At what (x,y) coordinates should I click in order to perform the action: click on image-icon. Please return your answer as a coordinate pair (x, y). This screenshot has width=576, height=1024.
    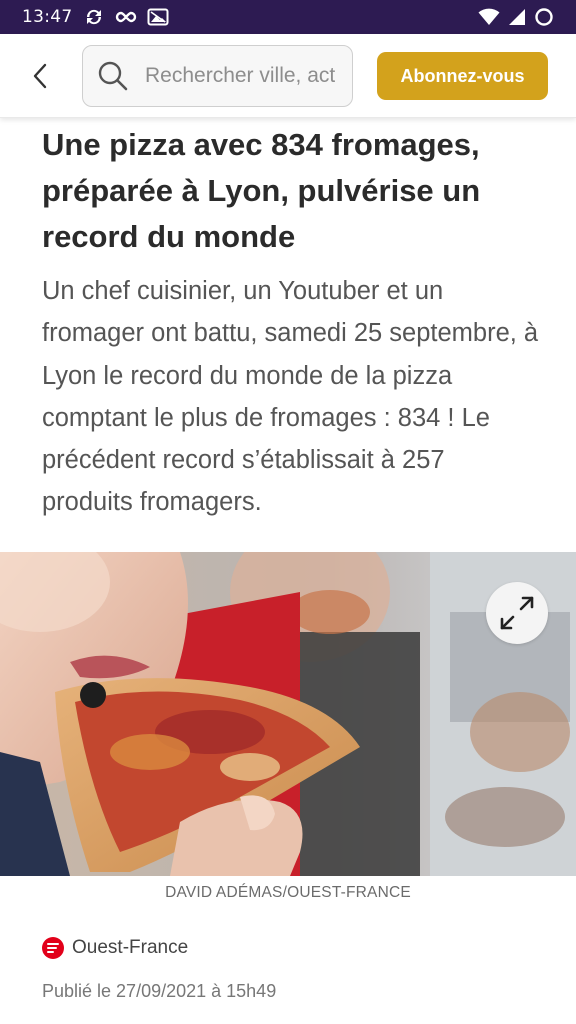
    Looking at the image, I should click on (157, 17).